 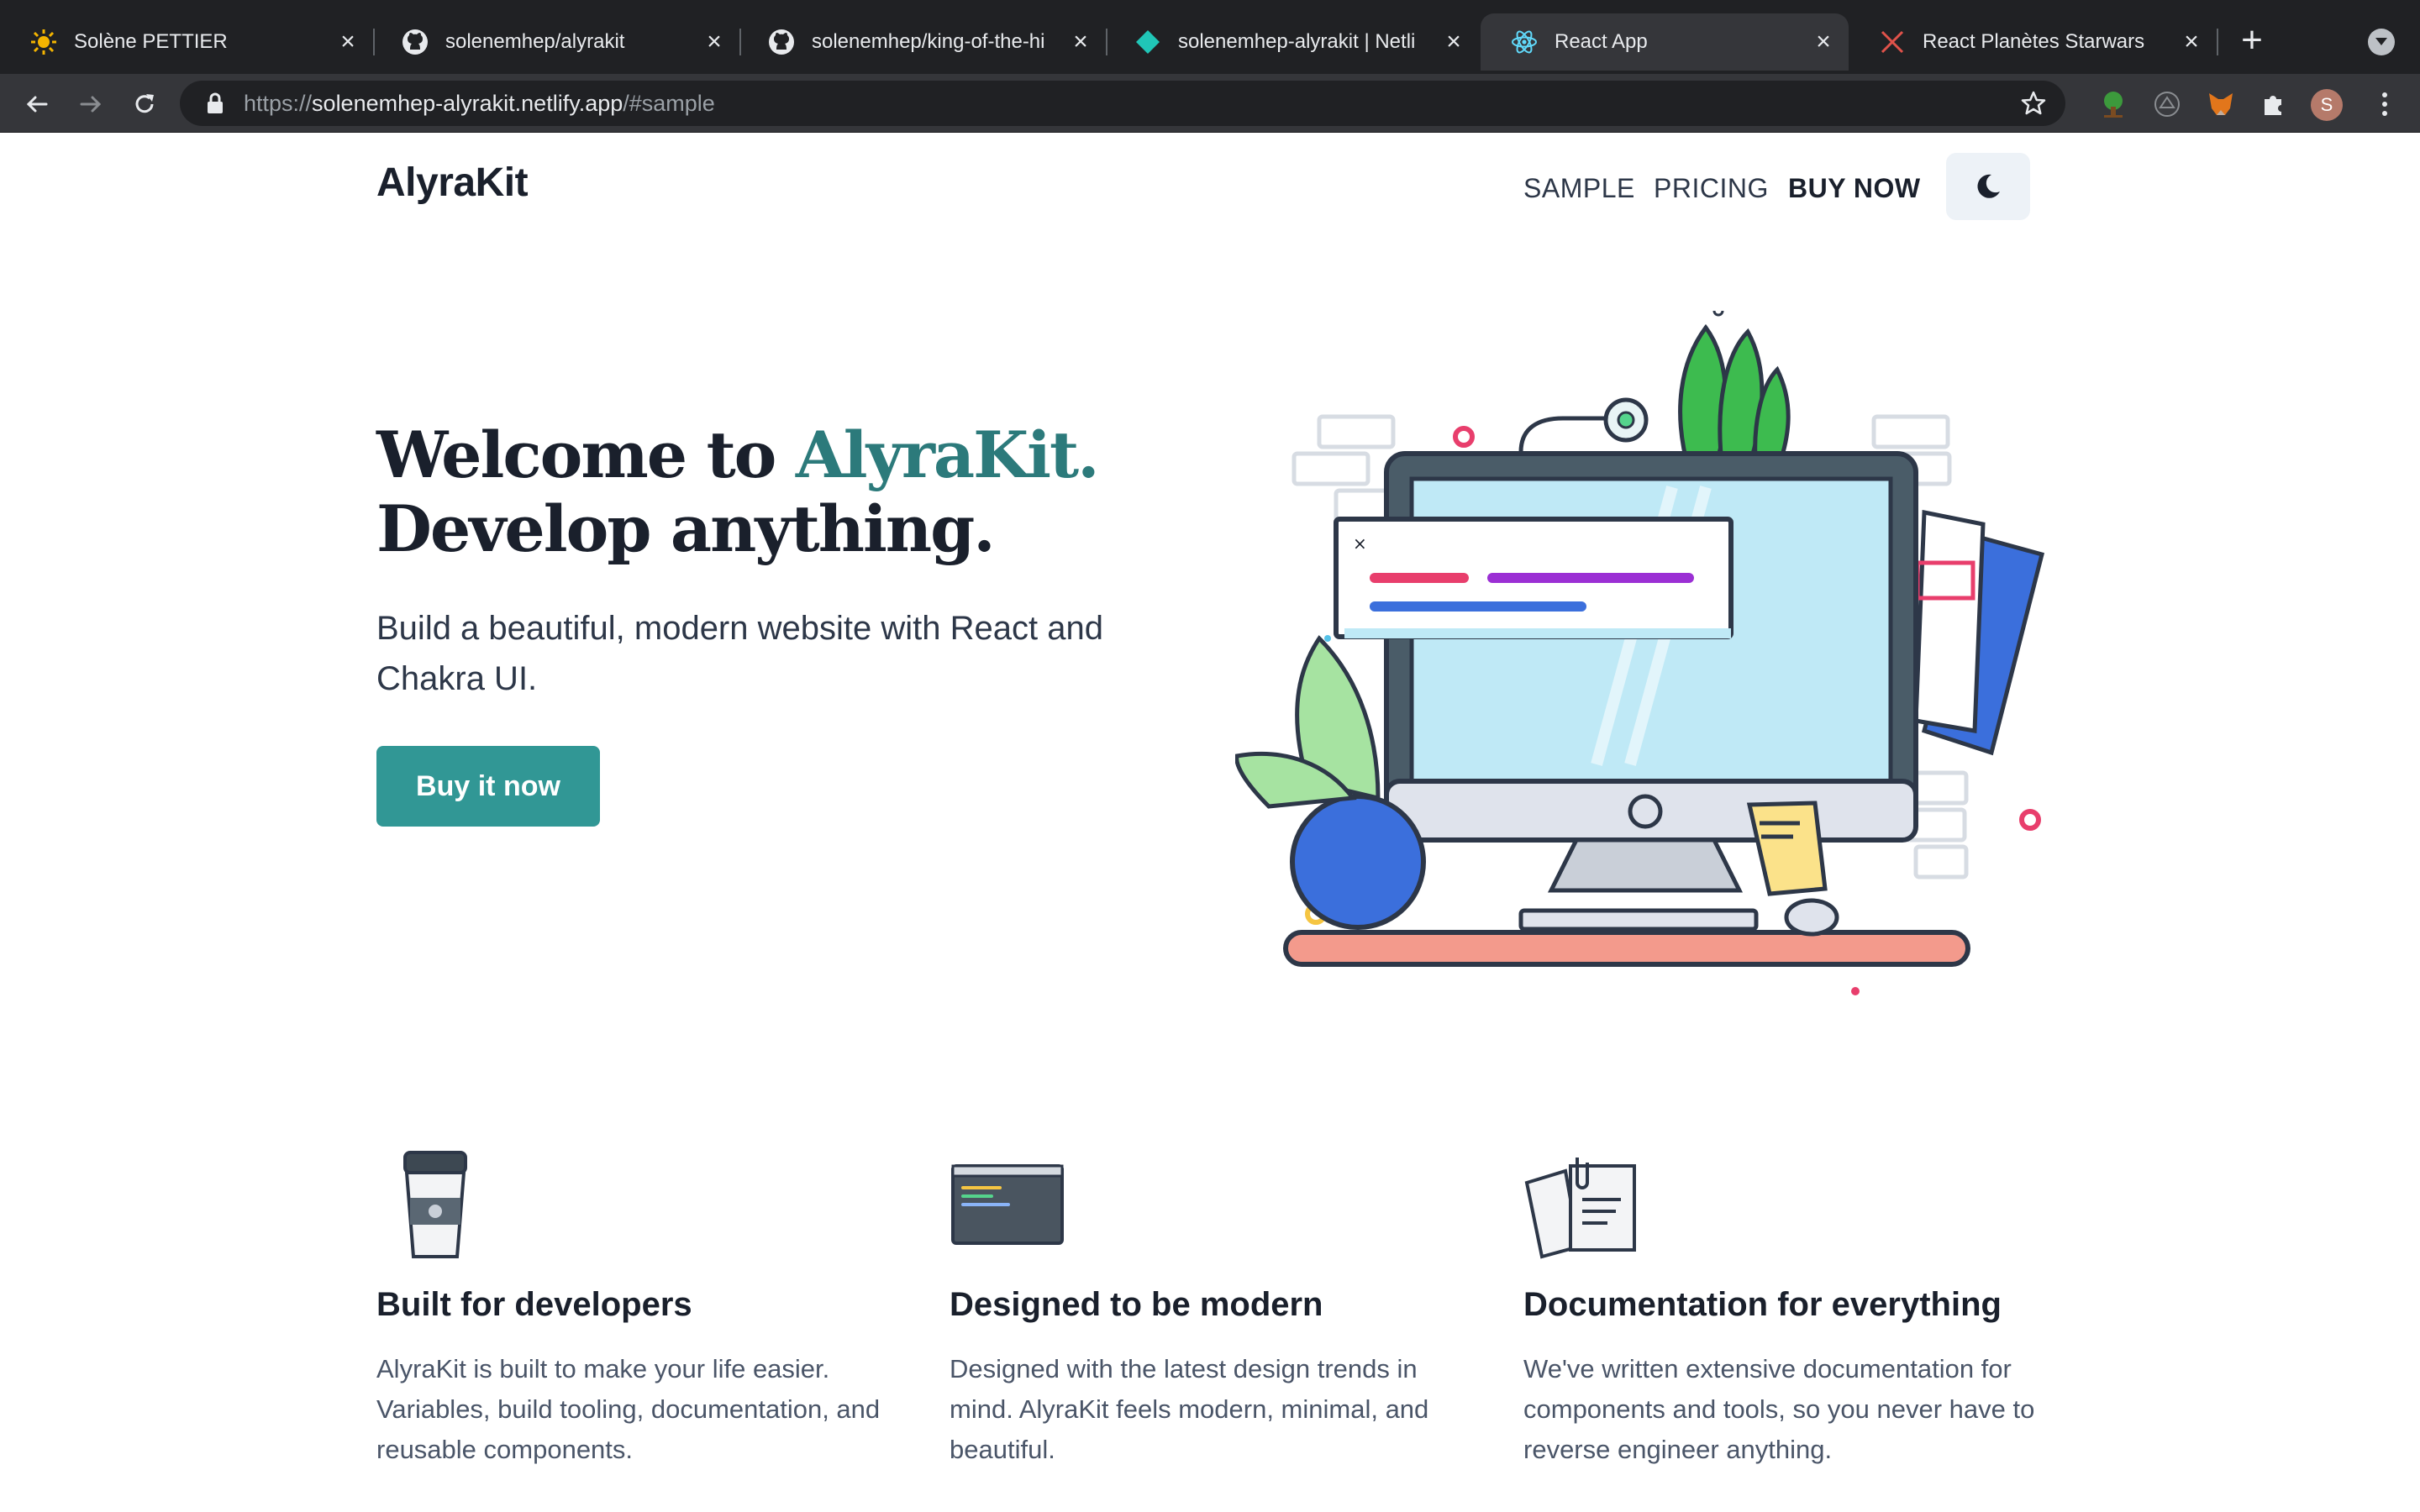 What do you see at coordinates (2251, 41) in the screenshot?
I see `new-tab-button: +` at bounding box center [2251, 41].